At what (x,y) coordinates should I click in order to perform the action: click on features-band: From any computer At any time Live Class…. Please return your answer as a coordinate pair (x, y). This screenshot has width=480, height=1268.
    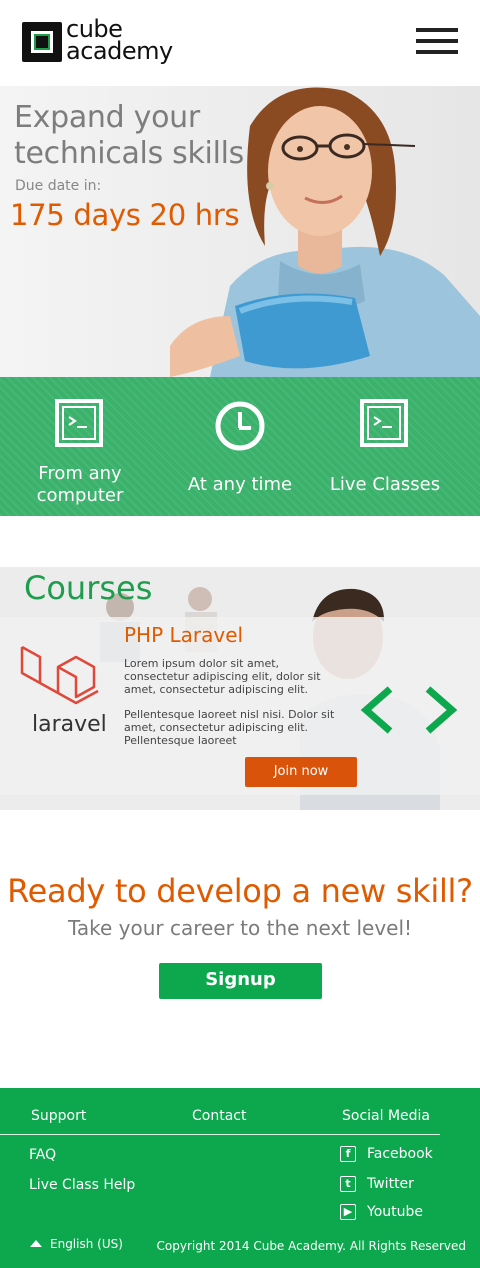
    Looking at the image, I should click on (240, 446).